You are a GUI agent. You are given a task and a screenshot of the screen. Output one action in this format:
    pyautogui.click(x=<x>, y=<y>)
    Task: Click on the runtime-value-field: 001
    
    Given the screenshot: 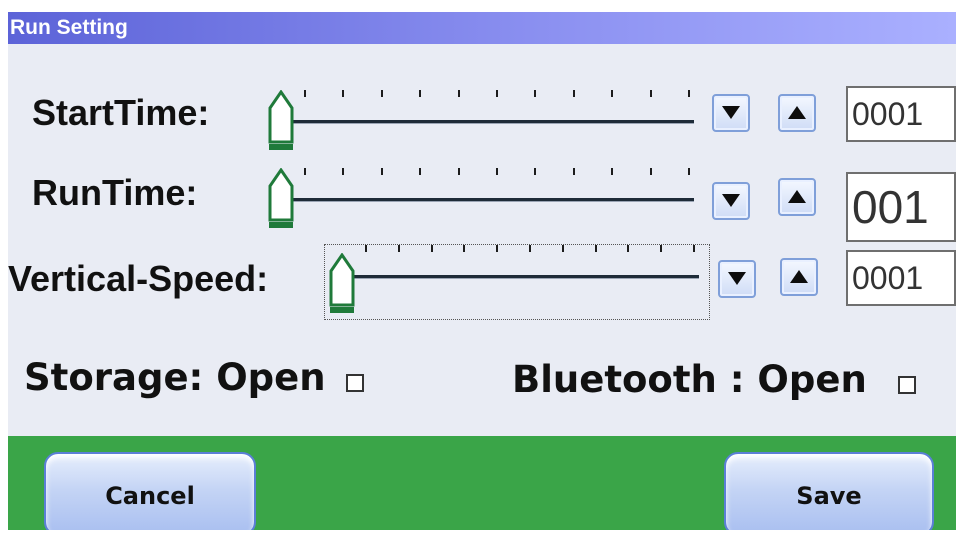 What is the action you would take?
    pyautogui.click(x=901, y=207)
    